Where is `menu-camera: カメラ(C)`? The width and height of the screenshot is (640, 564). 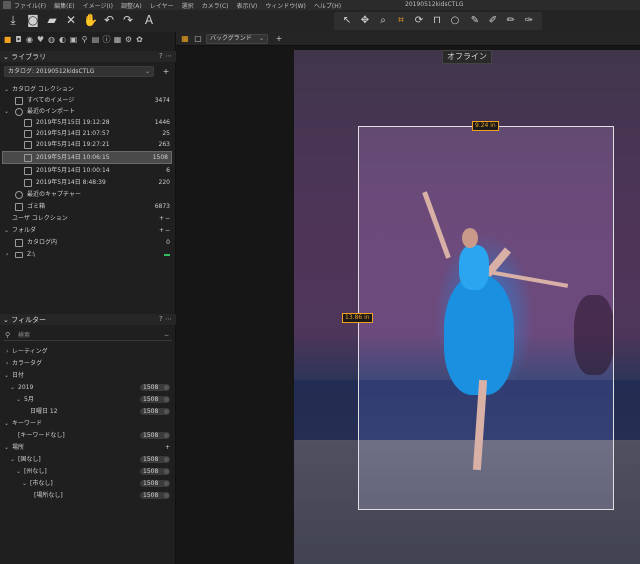
menu-camera: カメラ(C) is located at coordinates (215, 5).